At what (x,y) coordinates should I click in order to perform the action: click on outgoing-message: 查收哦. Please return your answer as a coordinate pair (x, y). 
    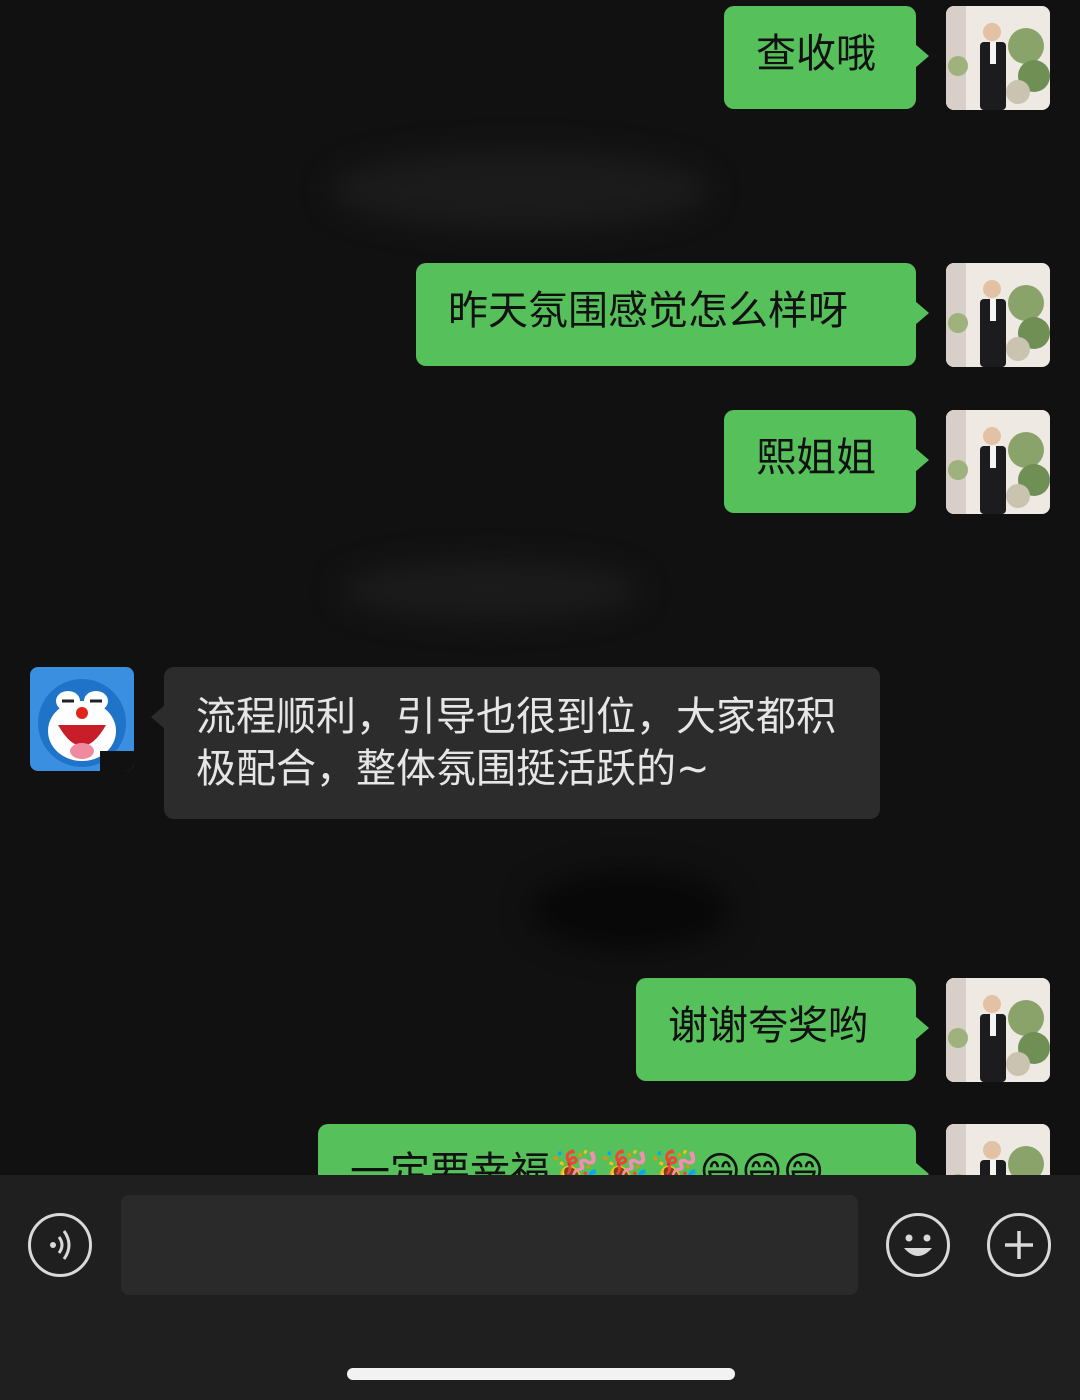
    Looking at the image, I should click on (826, 57).